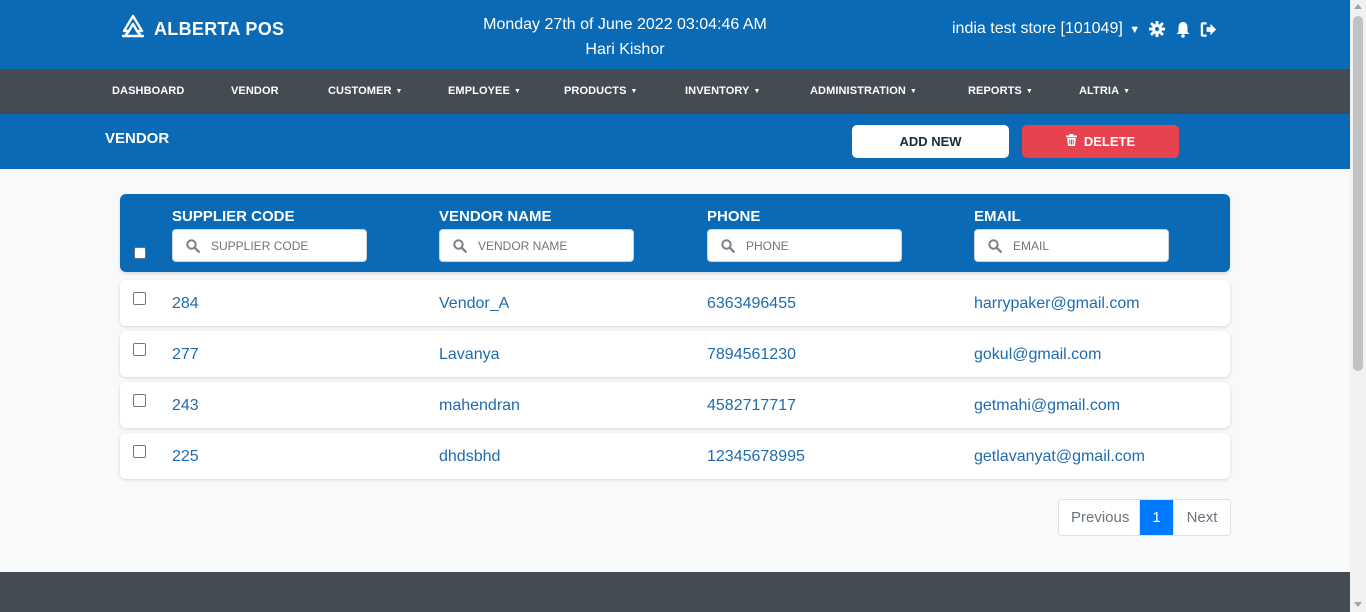 Image resolution: width=1366 pixels, height=612 pixels. What do you see at coordinates (133, 29) in the screenshot?
I see `alberta-logo-icon` at bounding box center [133, 29].